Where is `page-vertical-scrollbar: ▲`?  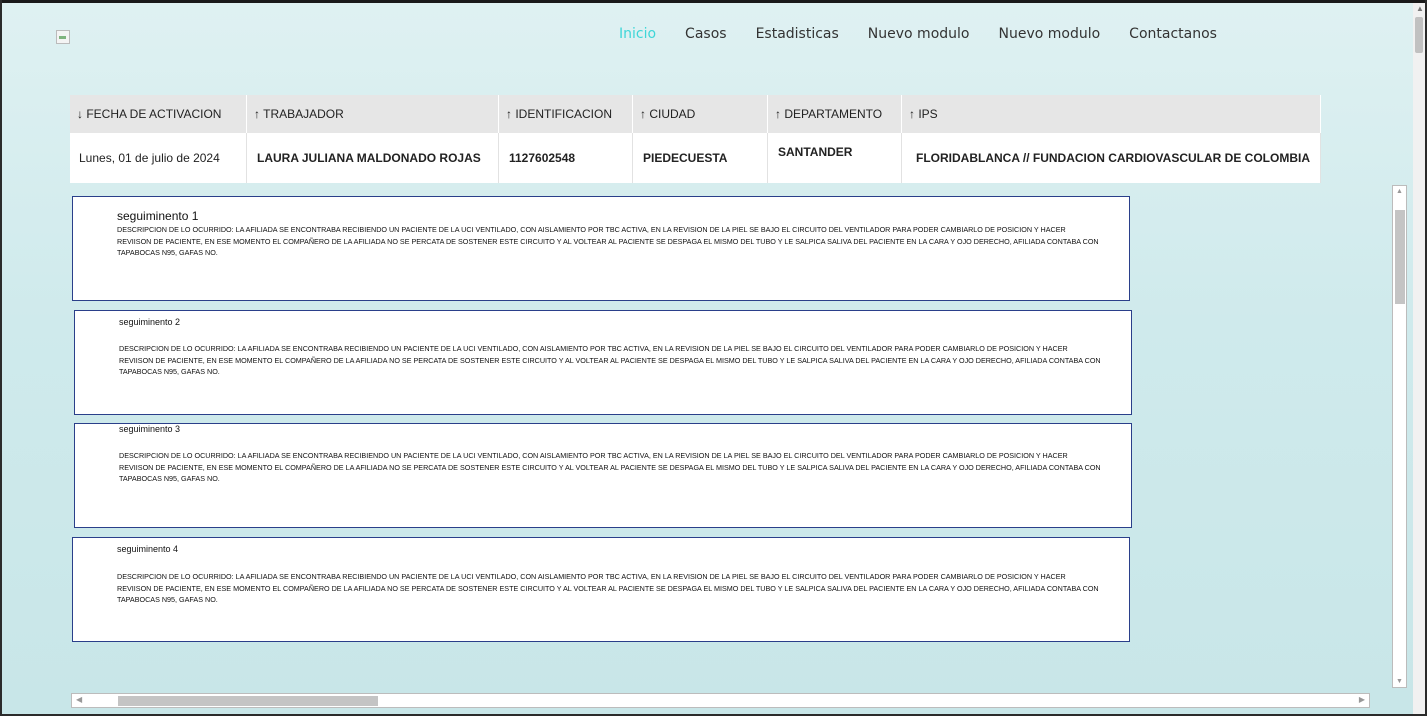
page-vertical-scrollbar: ▲ is located at coordinates (1419, 358).